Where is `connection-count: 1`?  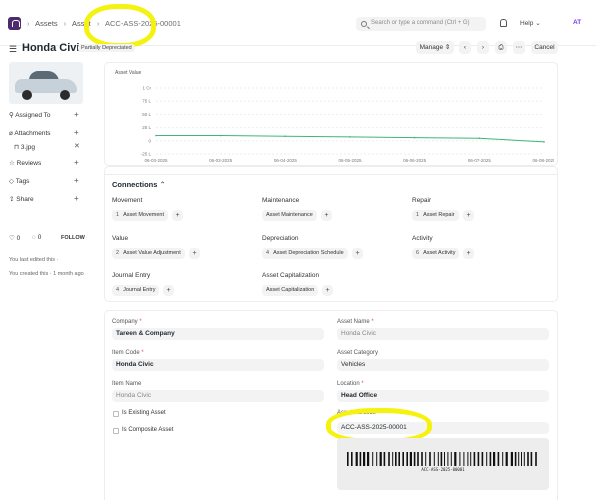
connection-count: 1 is located at coordinates (118, 215).